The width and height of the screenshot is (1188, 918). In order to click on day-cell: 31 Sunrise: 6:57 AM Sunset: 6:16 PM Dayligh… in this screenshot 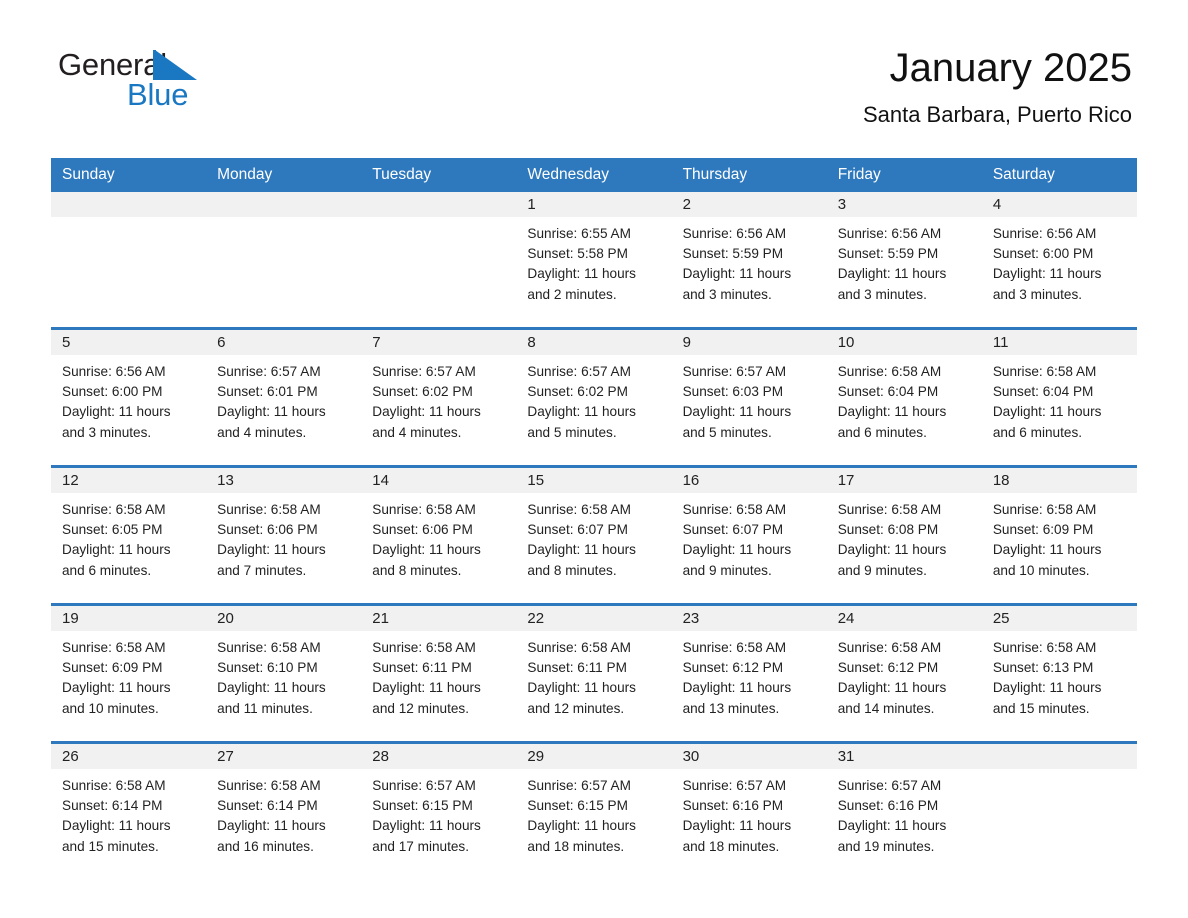, I will do `click(904, 808)`.